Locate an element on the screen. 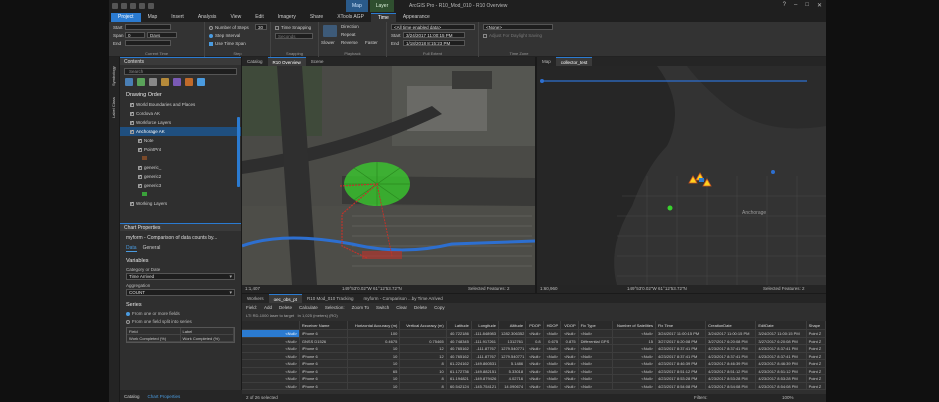 This screenshot has width=939, height=402. minimize-icon: – is located at coordinates (795, 5).